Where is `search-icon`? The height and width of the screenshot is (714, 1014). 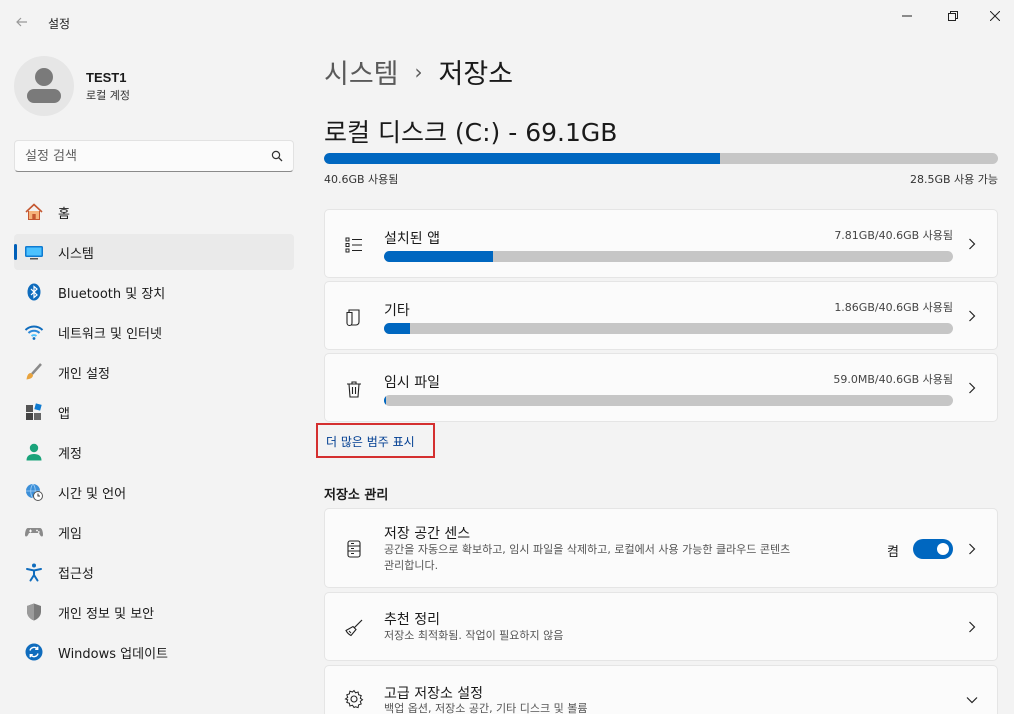
search-icon is located at coordinates (277, 156).